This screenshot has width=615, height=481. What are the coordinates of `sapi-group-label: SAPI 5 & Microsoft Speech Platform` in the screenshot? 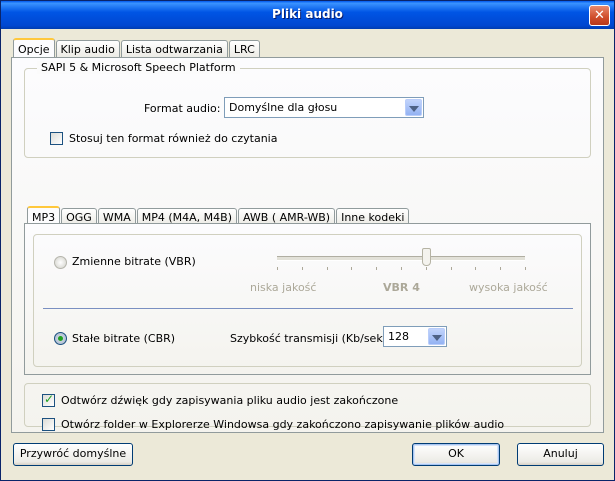 It's located at (138, 67).